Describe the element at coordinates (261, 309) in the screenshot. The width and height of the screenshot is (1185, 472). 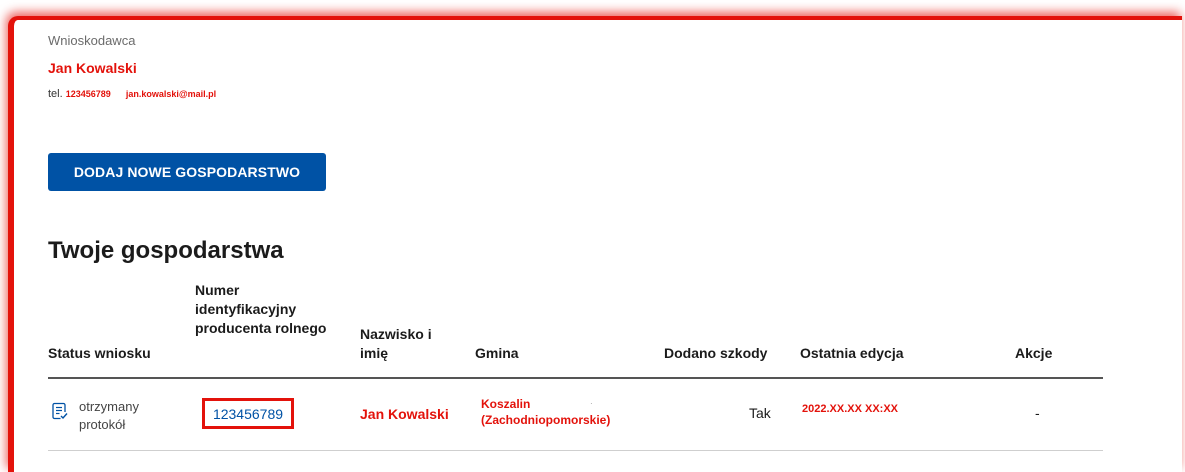
I see `column-header-number: Numer identyfikacyjny producenta rolnego` at that location.